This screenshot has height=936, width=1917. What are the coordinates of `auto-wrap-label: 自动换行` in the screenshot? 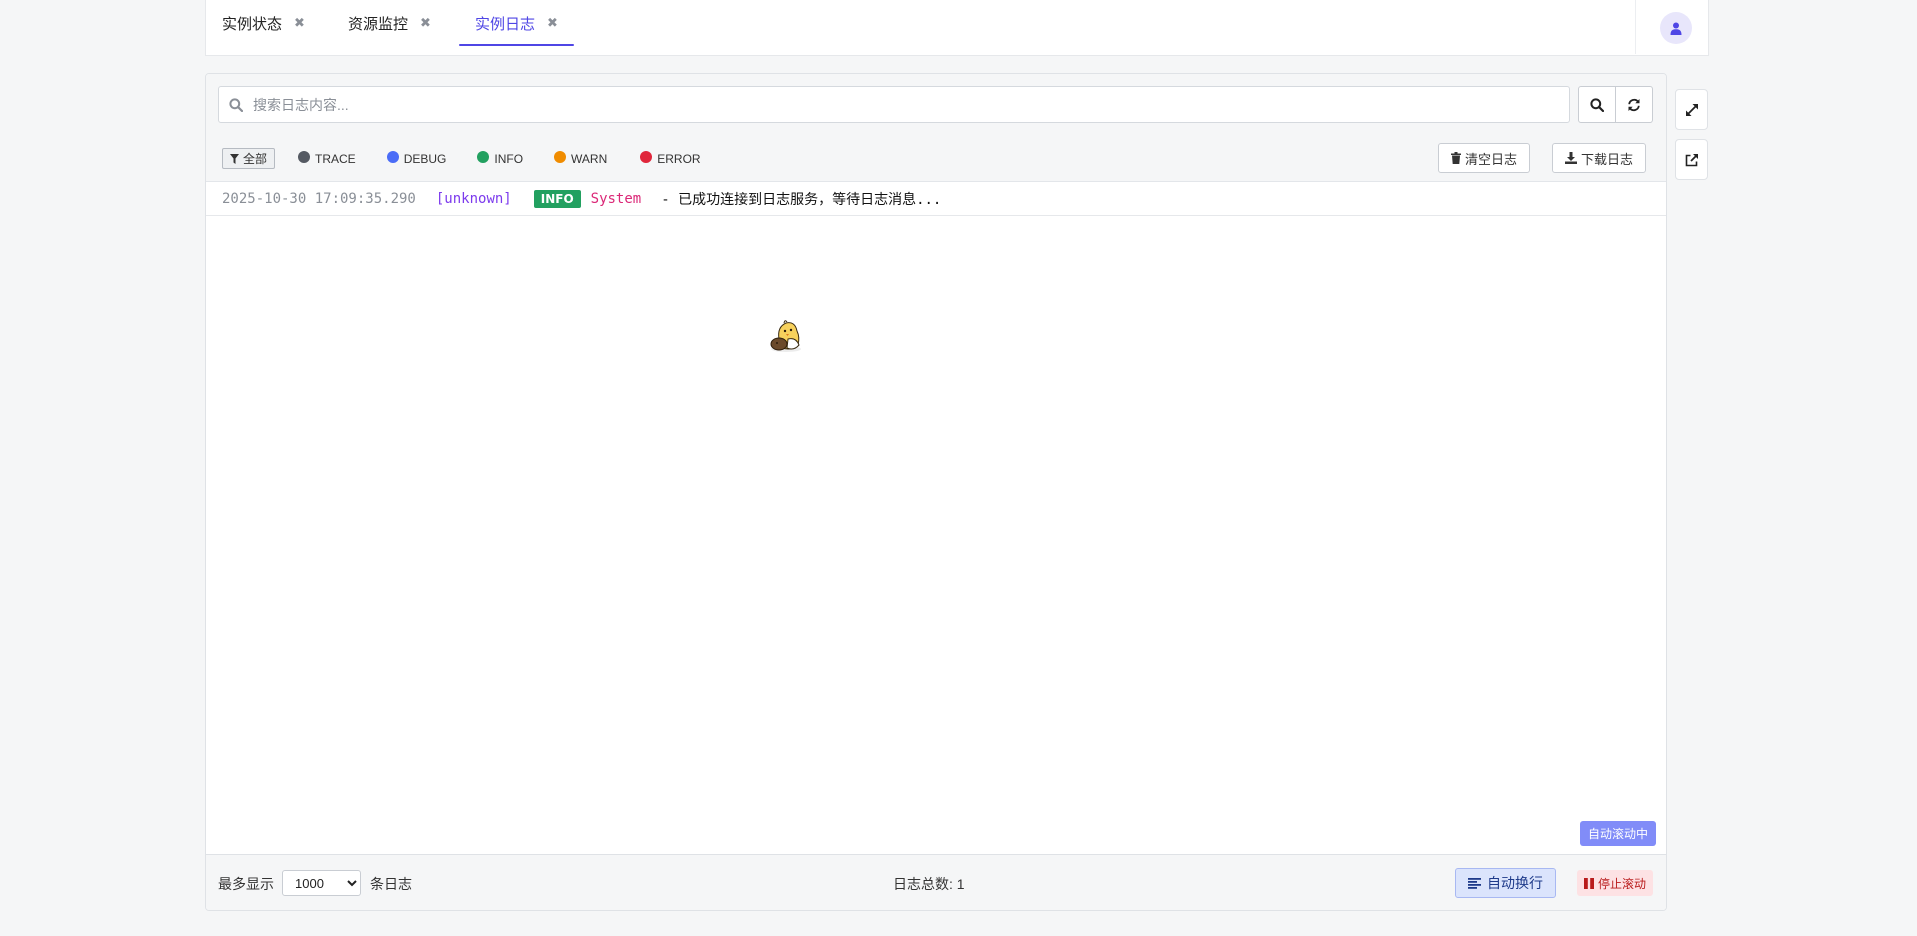 It's located at (1515, 883).